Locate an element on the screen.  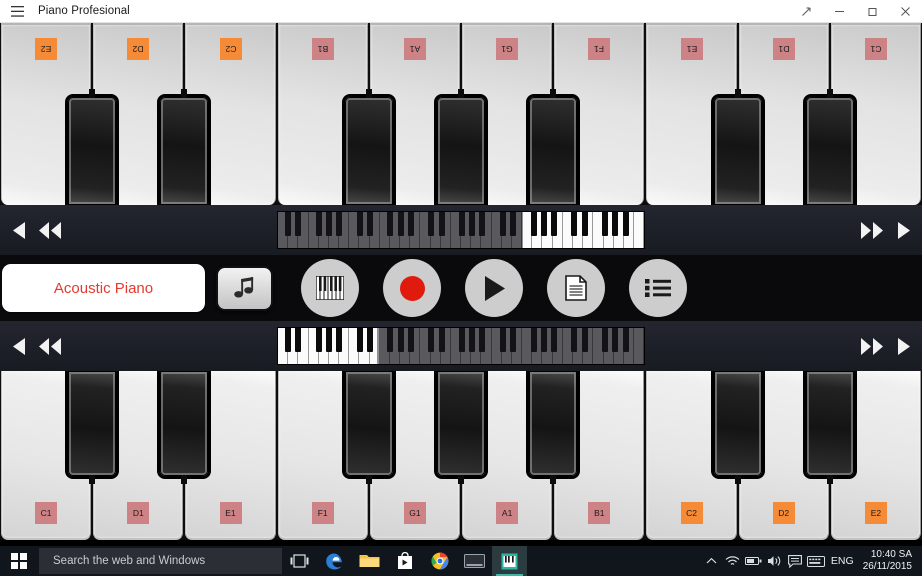
file-explorer-icon is located at coordinates (369, 561).